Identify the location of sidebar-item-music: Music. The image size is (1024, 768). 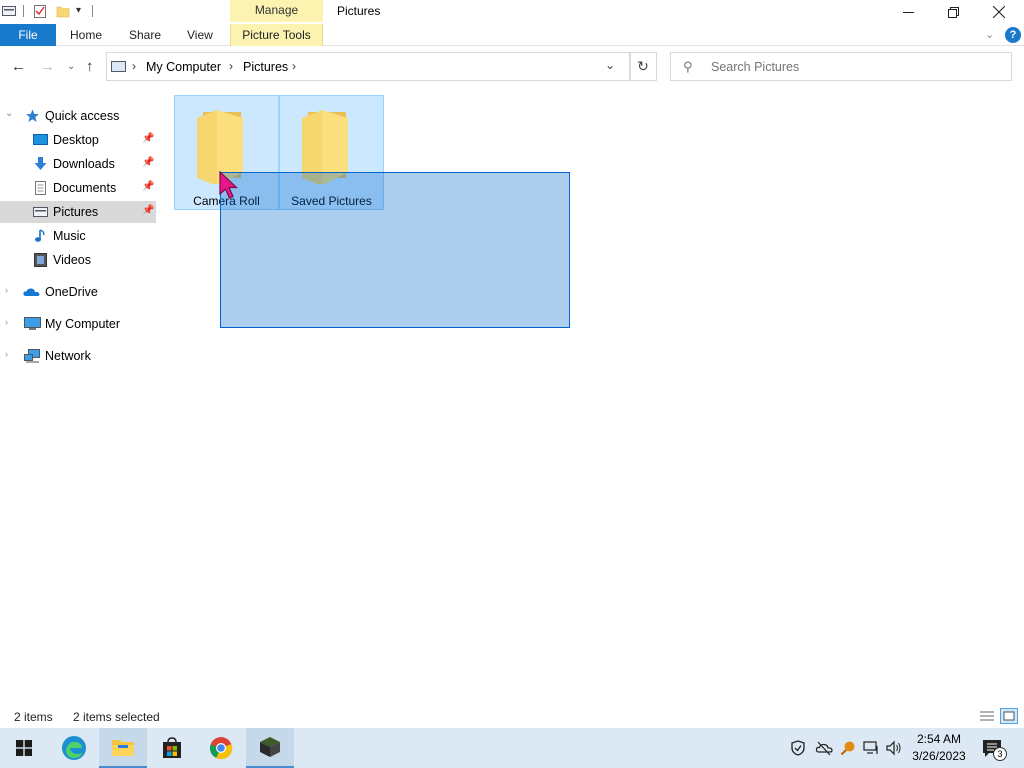
(78, 236).